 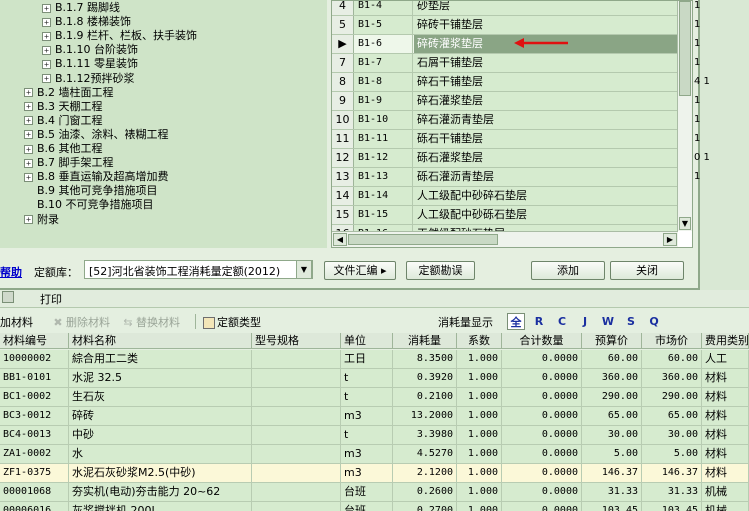 What do you see at coordinates (34, 416) in the screenshot?
I see `table-cell: BC3-0012` at bounding box center [34, 416].